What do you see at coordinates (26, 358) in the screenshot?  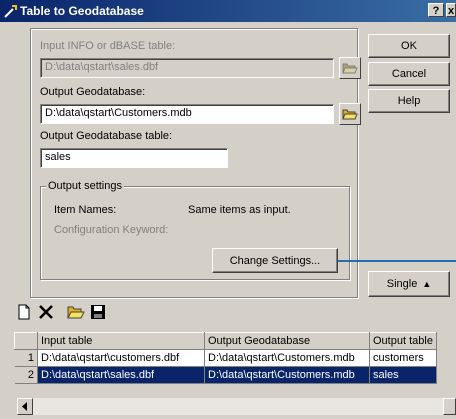 I see `row-number: 1` at bounding box center [26, 358].